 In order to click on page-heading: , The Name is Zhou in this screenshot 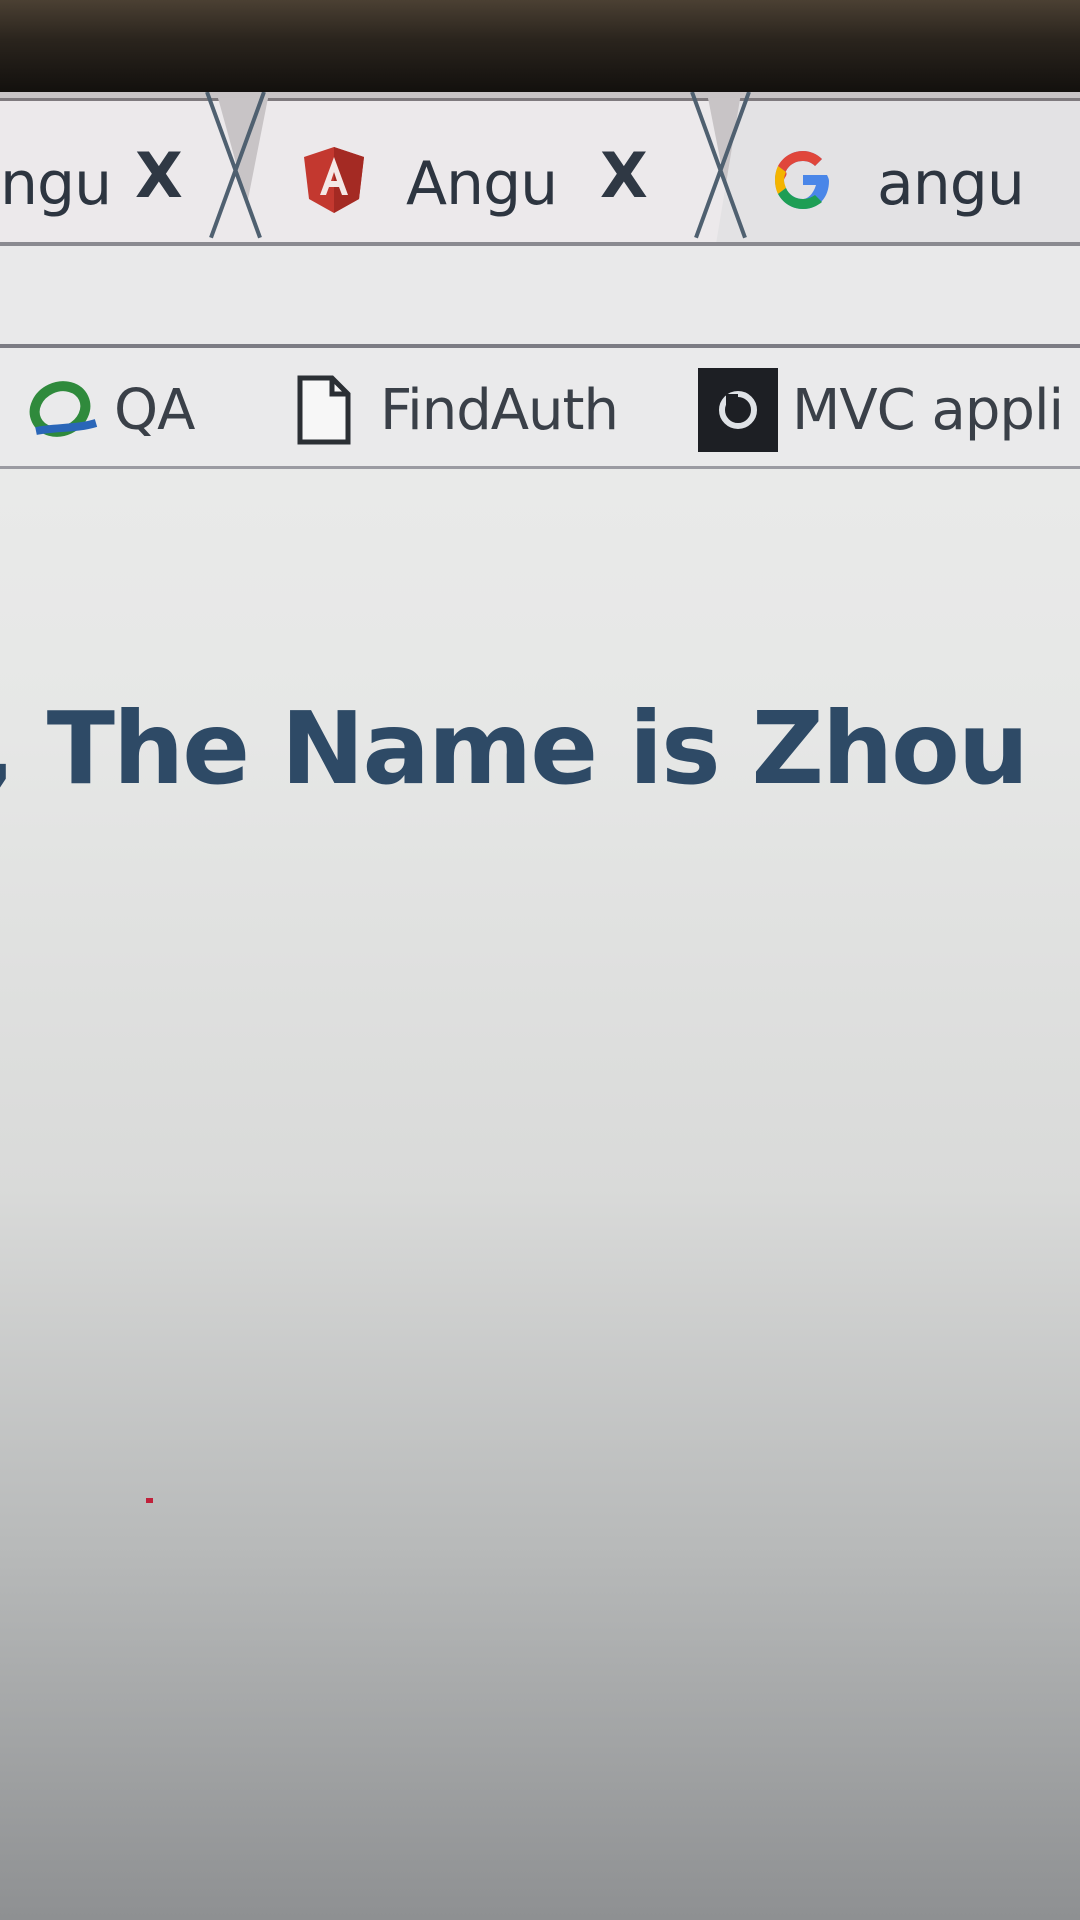, I will do `click(514, 748)`.